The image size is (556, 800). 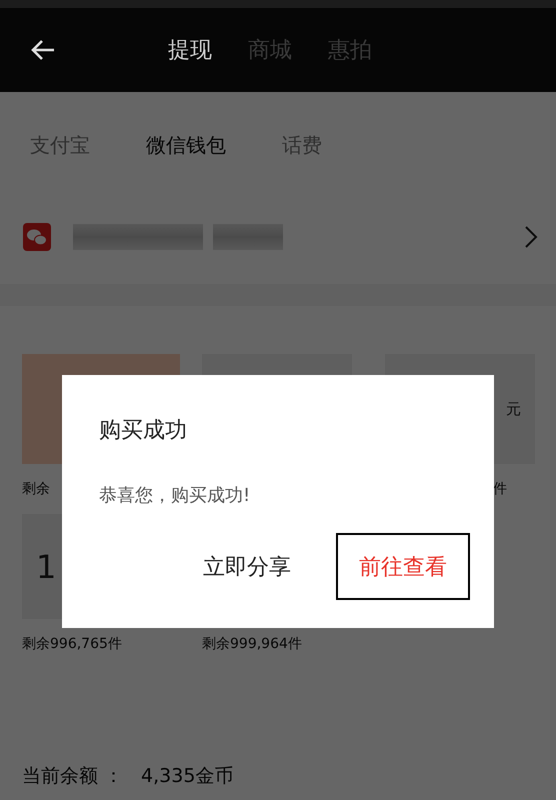 What do you see at coordinates (187, 776) in the screenshot?
I see `balance-value: 4,335金币` at bounding box center [187, 776].